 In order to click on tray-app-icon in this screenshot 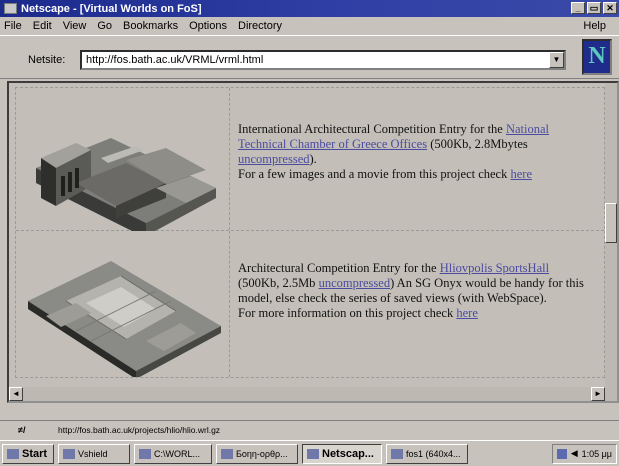, I will do `click(561, 453)`.